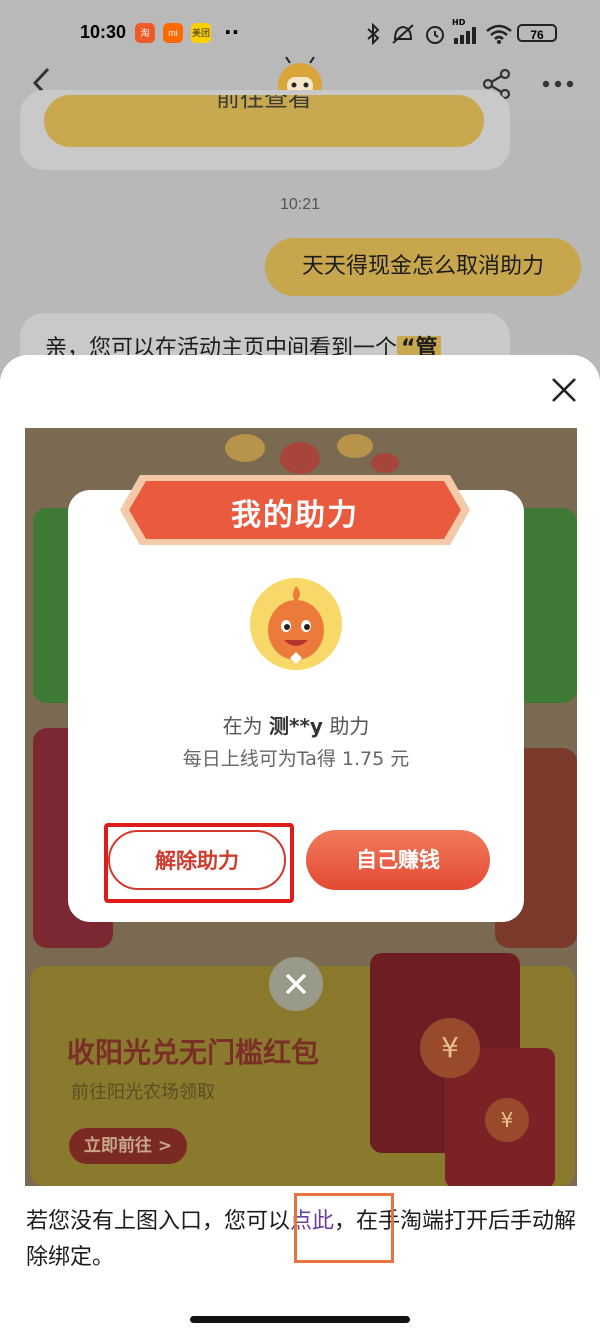  I want to click on mute-icon, so click(403, 34).